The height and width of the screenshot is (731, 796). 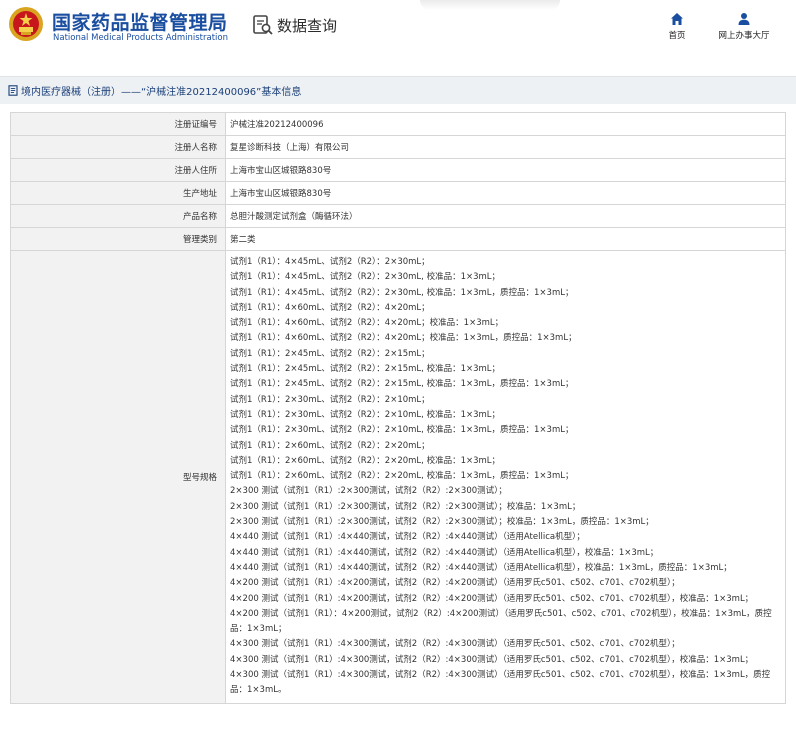 I want to click on spec-line: 试剂1（R1）：2×45mL、试剂2（R2）：2×15mL；, so click(x=330, y=353).